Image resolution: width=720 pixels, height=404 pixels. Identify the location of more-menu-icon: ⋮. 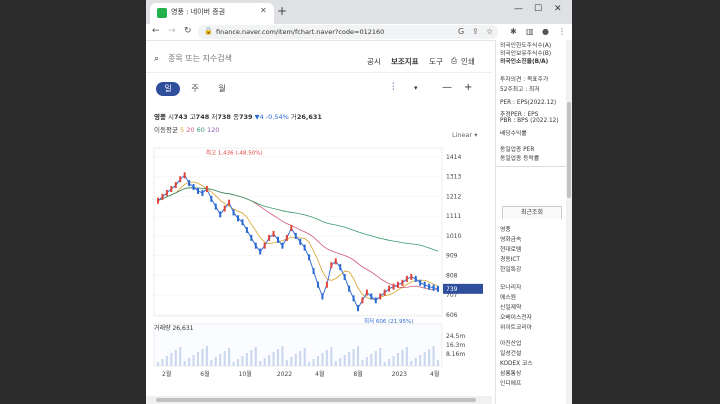
(562, 31).